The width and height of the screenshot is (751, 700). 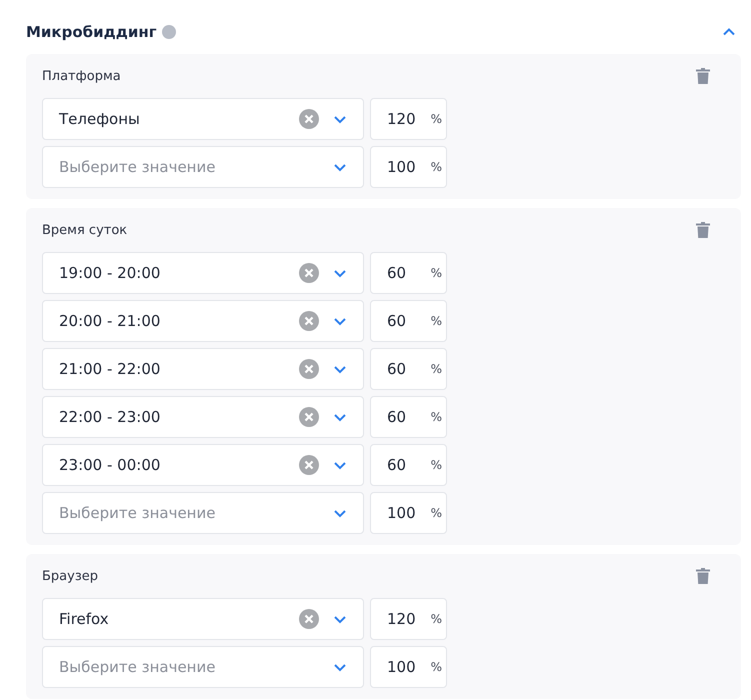 I want to click on select-field: 21:00 - 22:00, so click(x=203, y=369).